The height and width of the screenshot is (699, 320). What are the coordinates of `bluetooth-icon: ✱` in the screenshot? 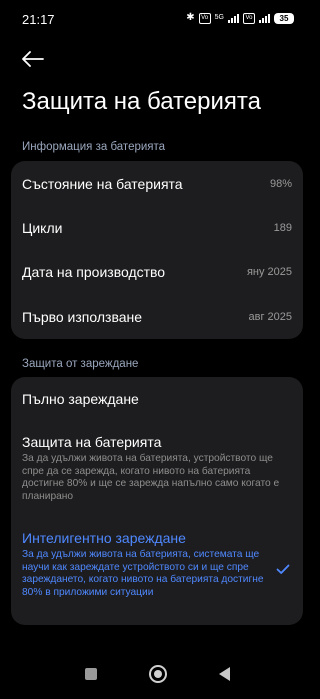 It's located at (190, 17).